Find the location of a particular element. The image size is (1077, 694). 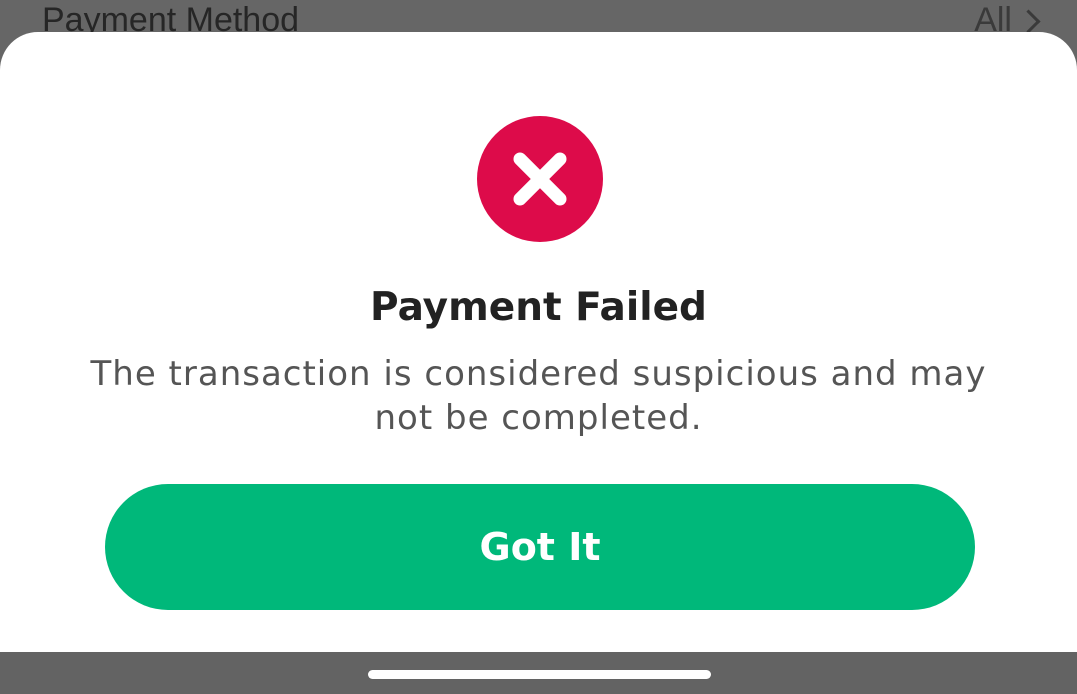

navigation-bar is located at coordinates (538, 673).